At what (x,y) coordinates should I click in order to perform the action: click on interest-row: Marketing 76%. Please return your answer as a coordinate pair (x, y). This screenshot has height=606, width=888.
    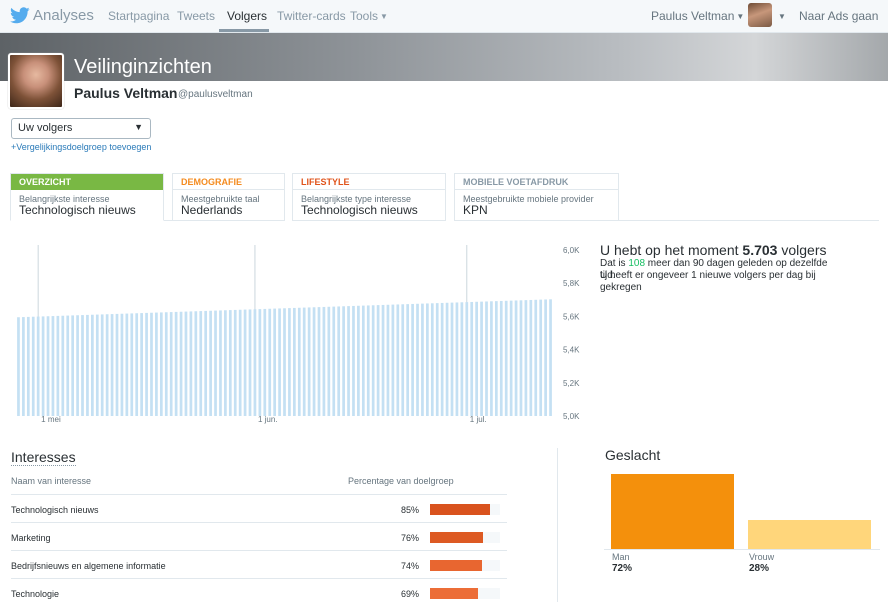
    Looking at the image, I should click on (259, 536).